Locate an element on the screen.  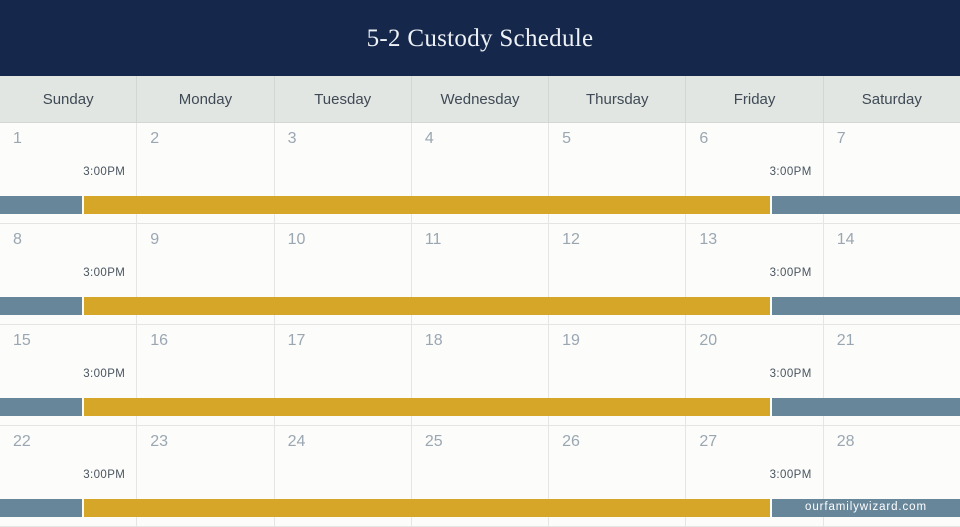
day-number: 26 is located at coordinates (571, 441).